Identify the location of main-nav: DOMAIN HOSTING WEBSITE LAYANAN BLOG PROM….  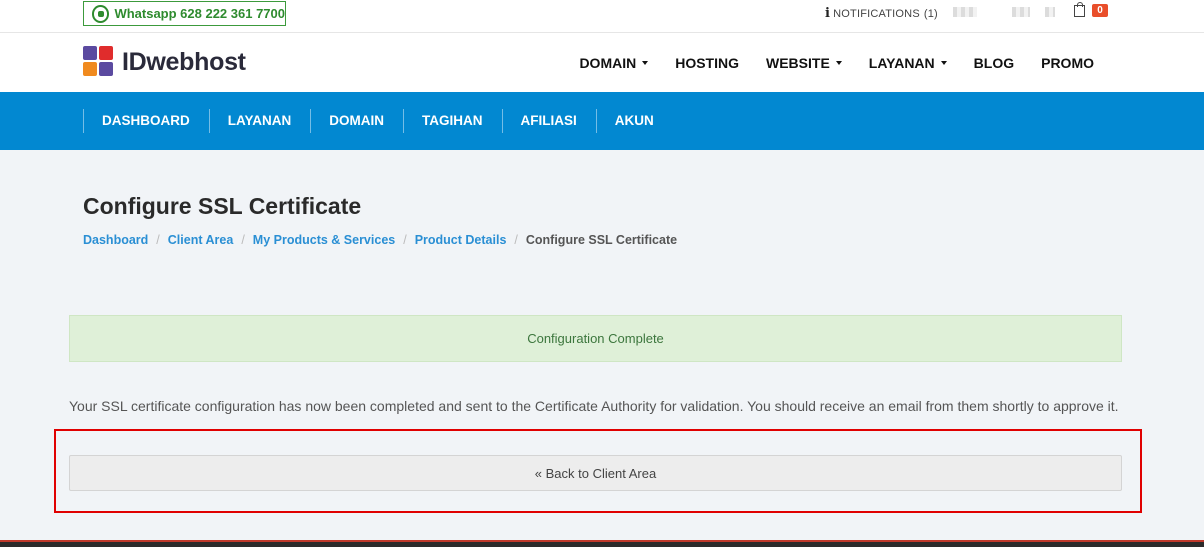
(823, 62).